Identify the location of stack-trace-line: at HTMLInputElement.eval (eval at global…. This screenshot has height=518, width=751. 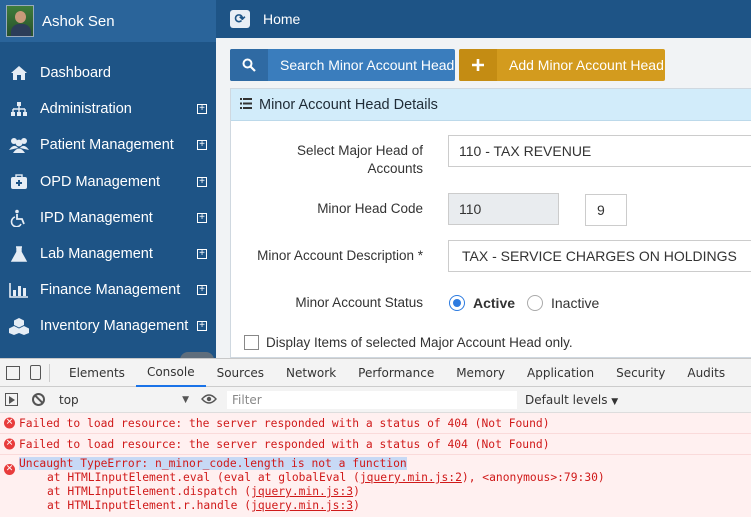
(326, 477).